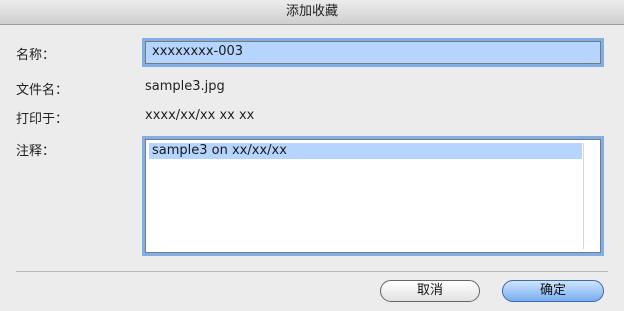  What do you see at coordinates (185, 86) in the screenshot?
I see `filename-value: sample3.jpg` at bounding box center [185, 86].